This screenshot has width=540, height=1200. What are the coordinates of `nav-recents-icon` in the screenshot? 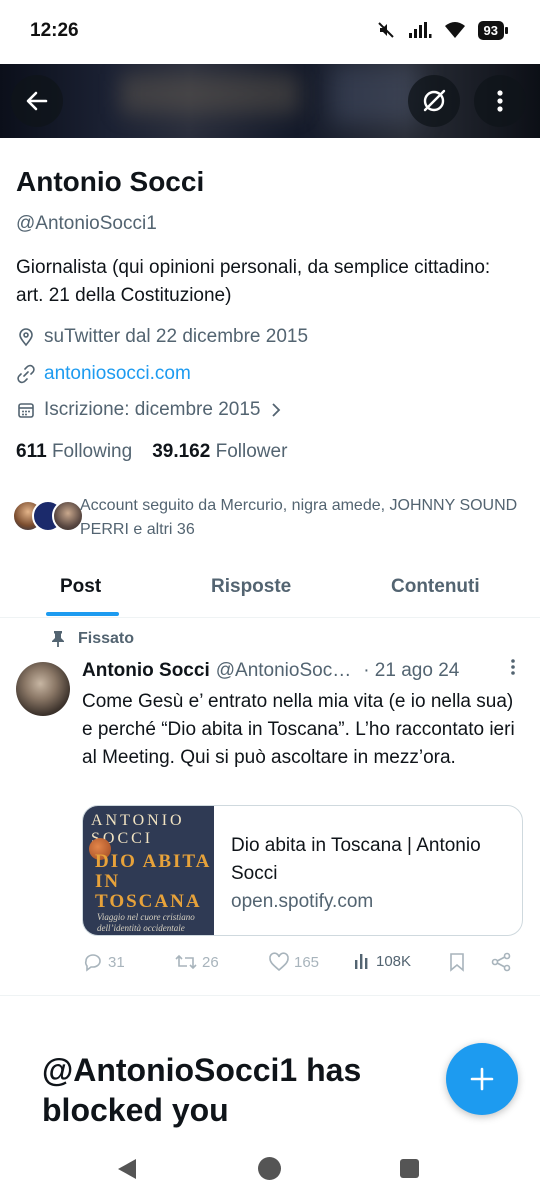 It's located at (409, 1168).